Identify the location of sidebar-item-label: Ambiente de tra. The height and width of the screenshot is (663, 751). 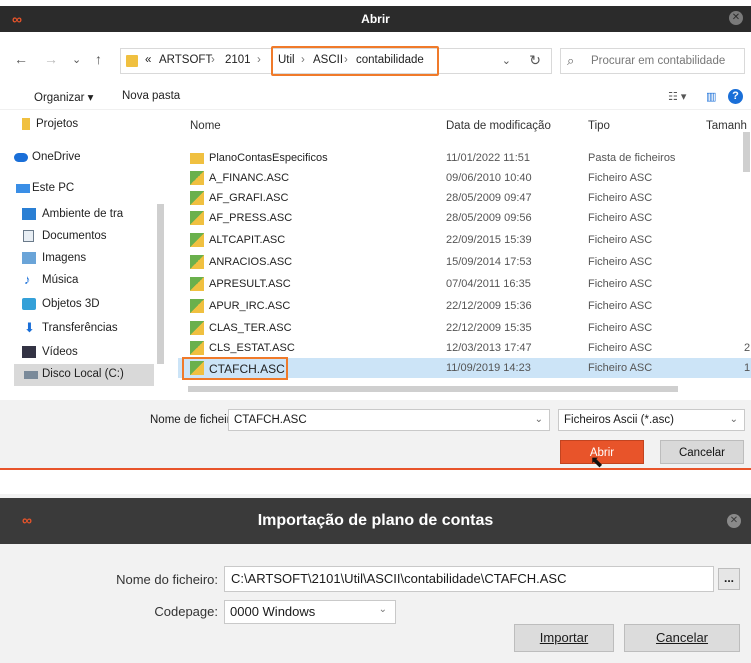
(83, 214).